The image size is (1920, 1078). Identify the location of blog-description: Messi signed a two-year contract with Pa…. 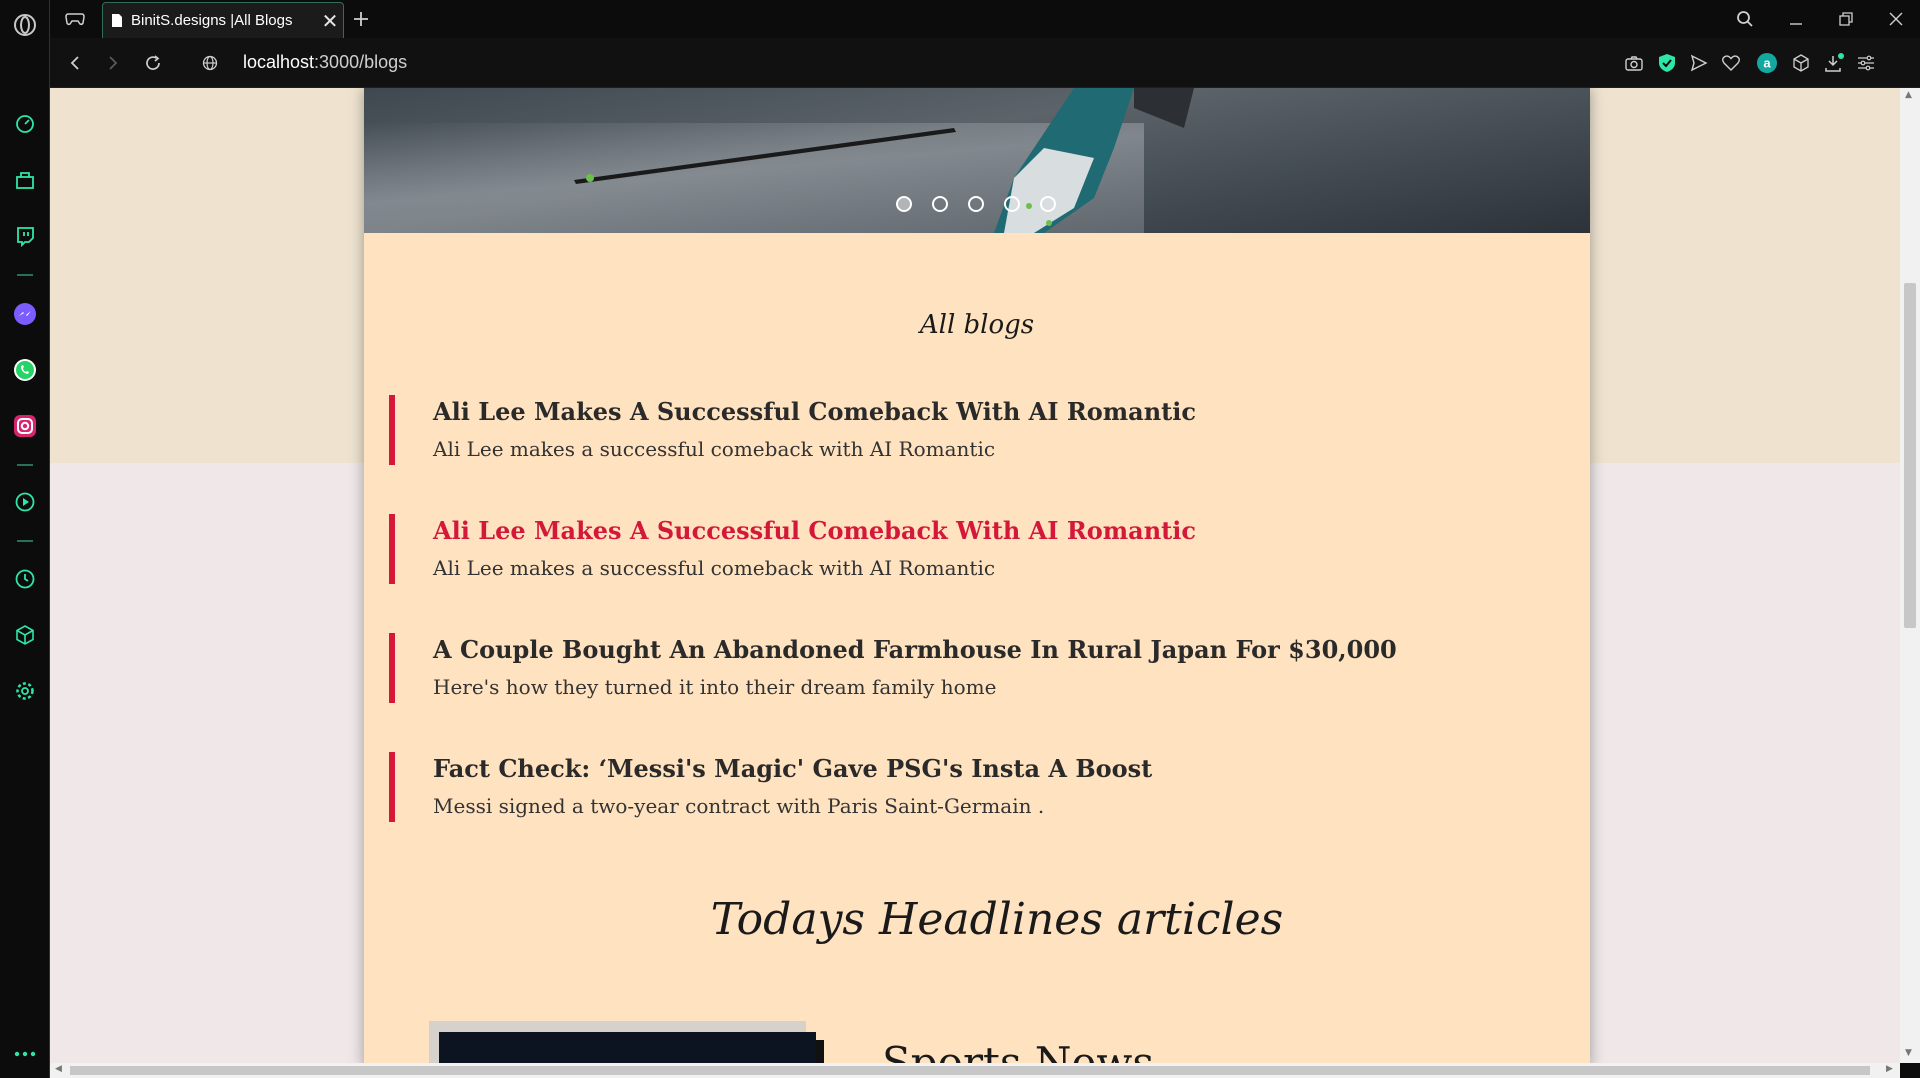
(739, 806).